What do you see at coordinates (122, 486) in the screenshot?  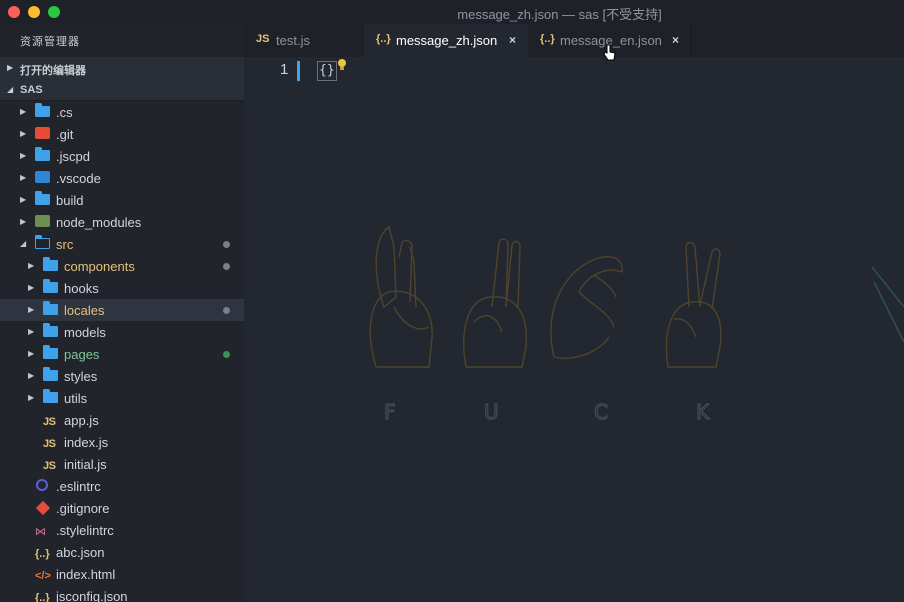 I see `tree-item-eslintrc: .eslintrc` at bounding box center [122, 486].